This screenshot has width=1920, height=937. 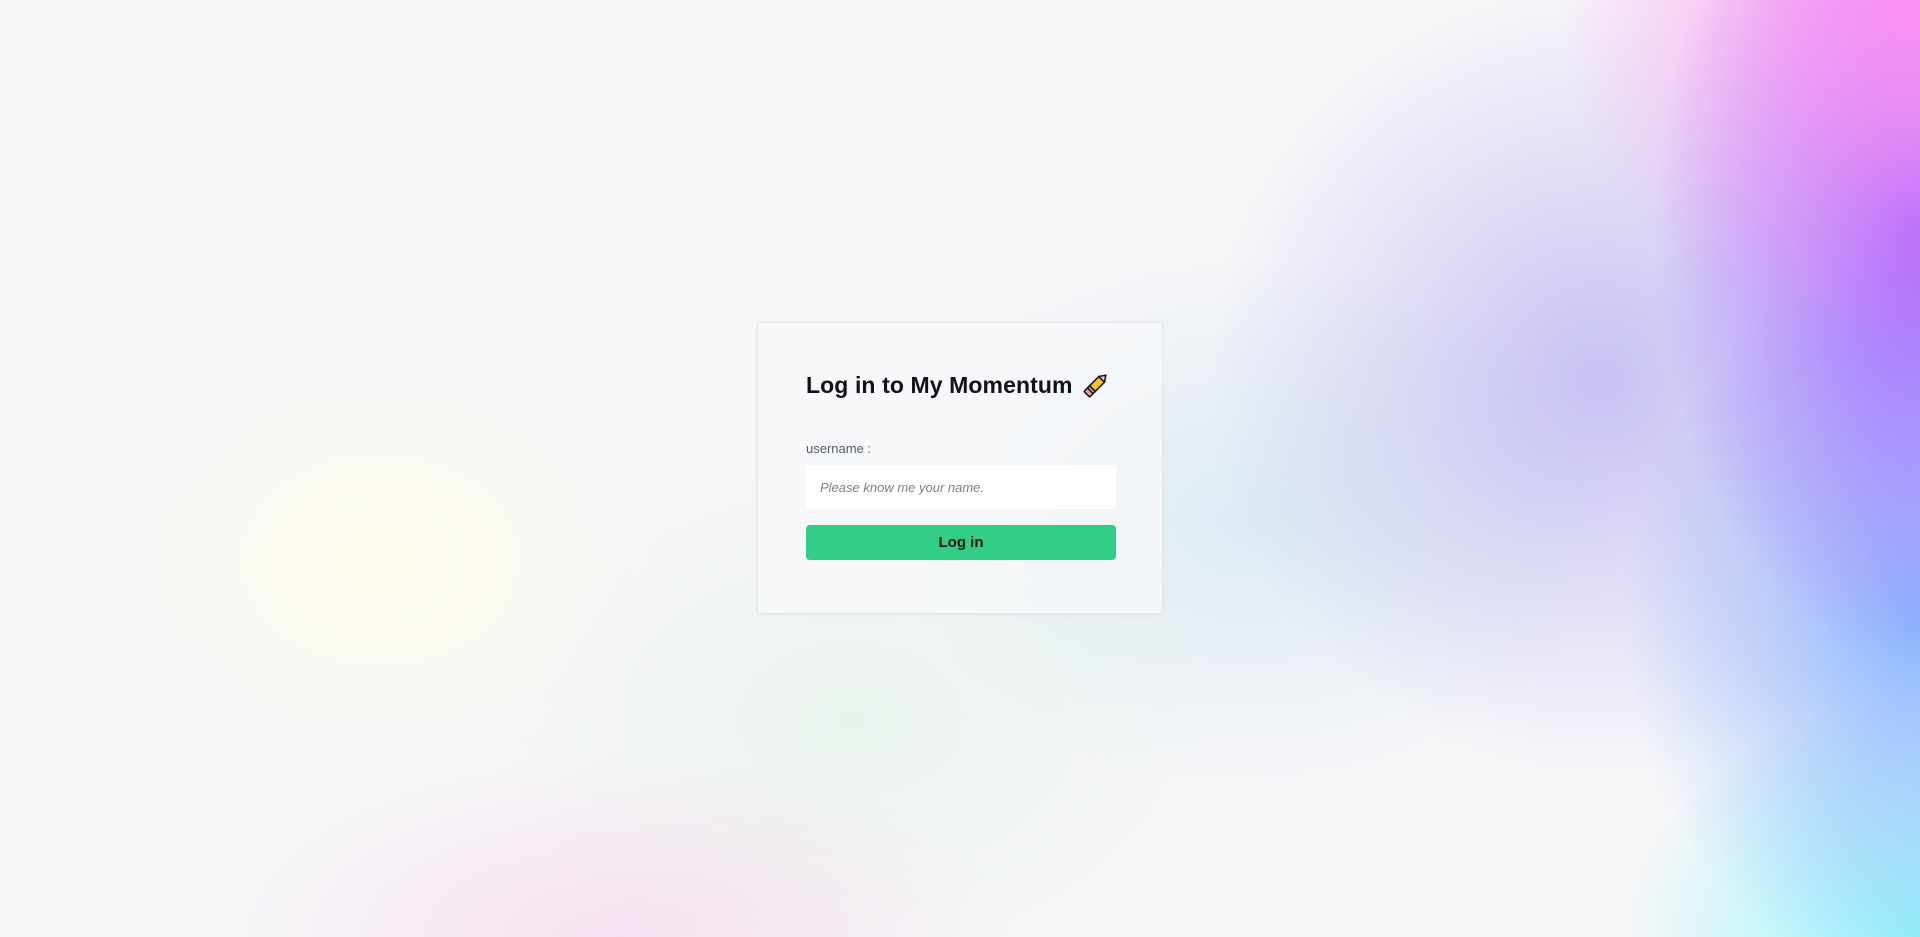 I want to click on login-card: Log in to My Momentum username : Log in, so click(x=960, y=468).